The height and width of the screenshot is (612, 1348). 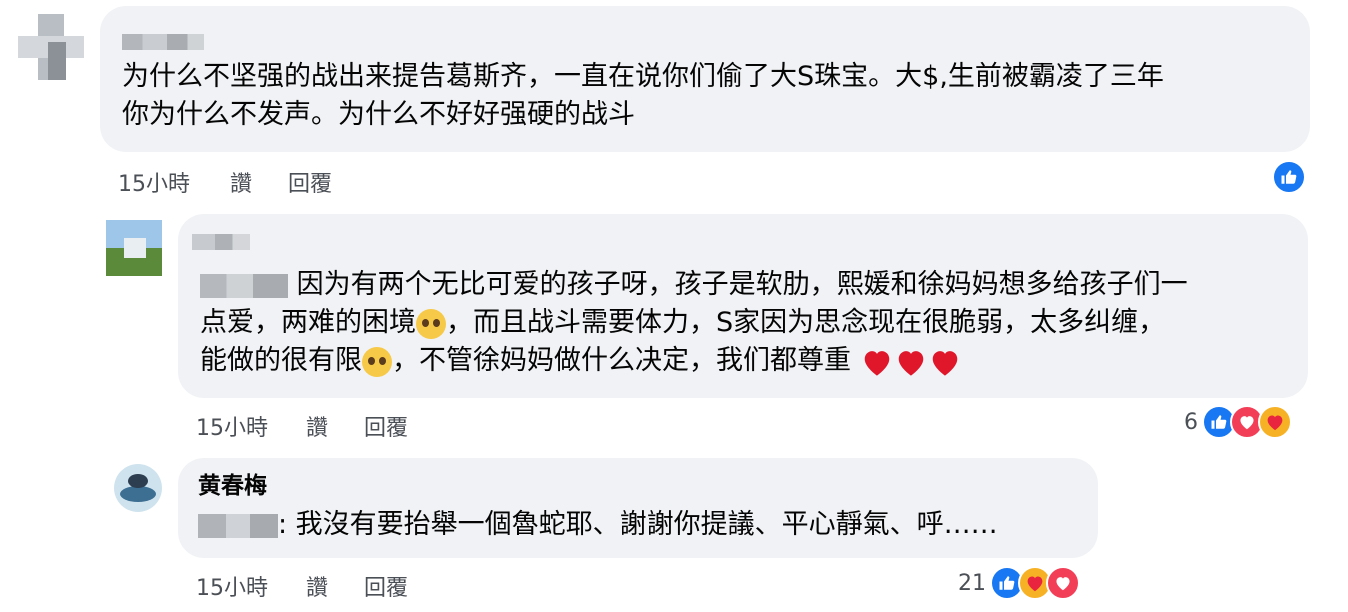 I want to click on reaction-count: 6, so click(x=1191, y=422).